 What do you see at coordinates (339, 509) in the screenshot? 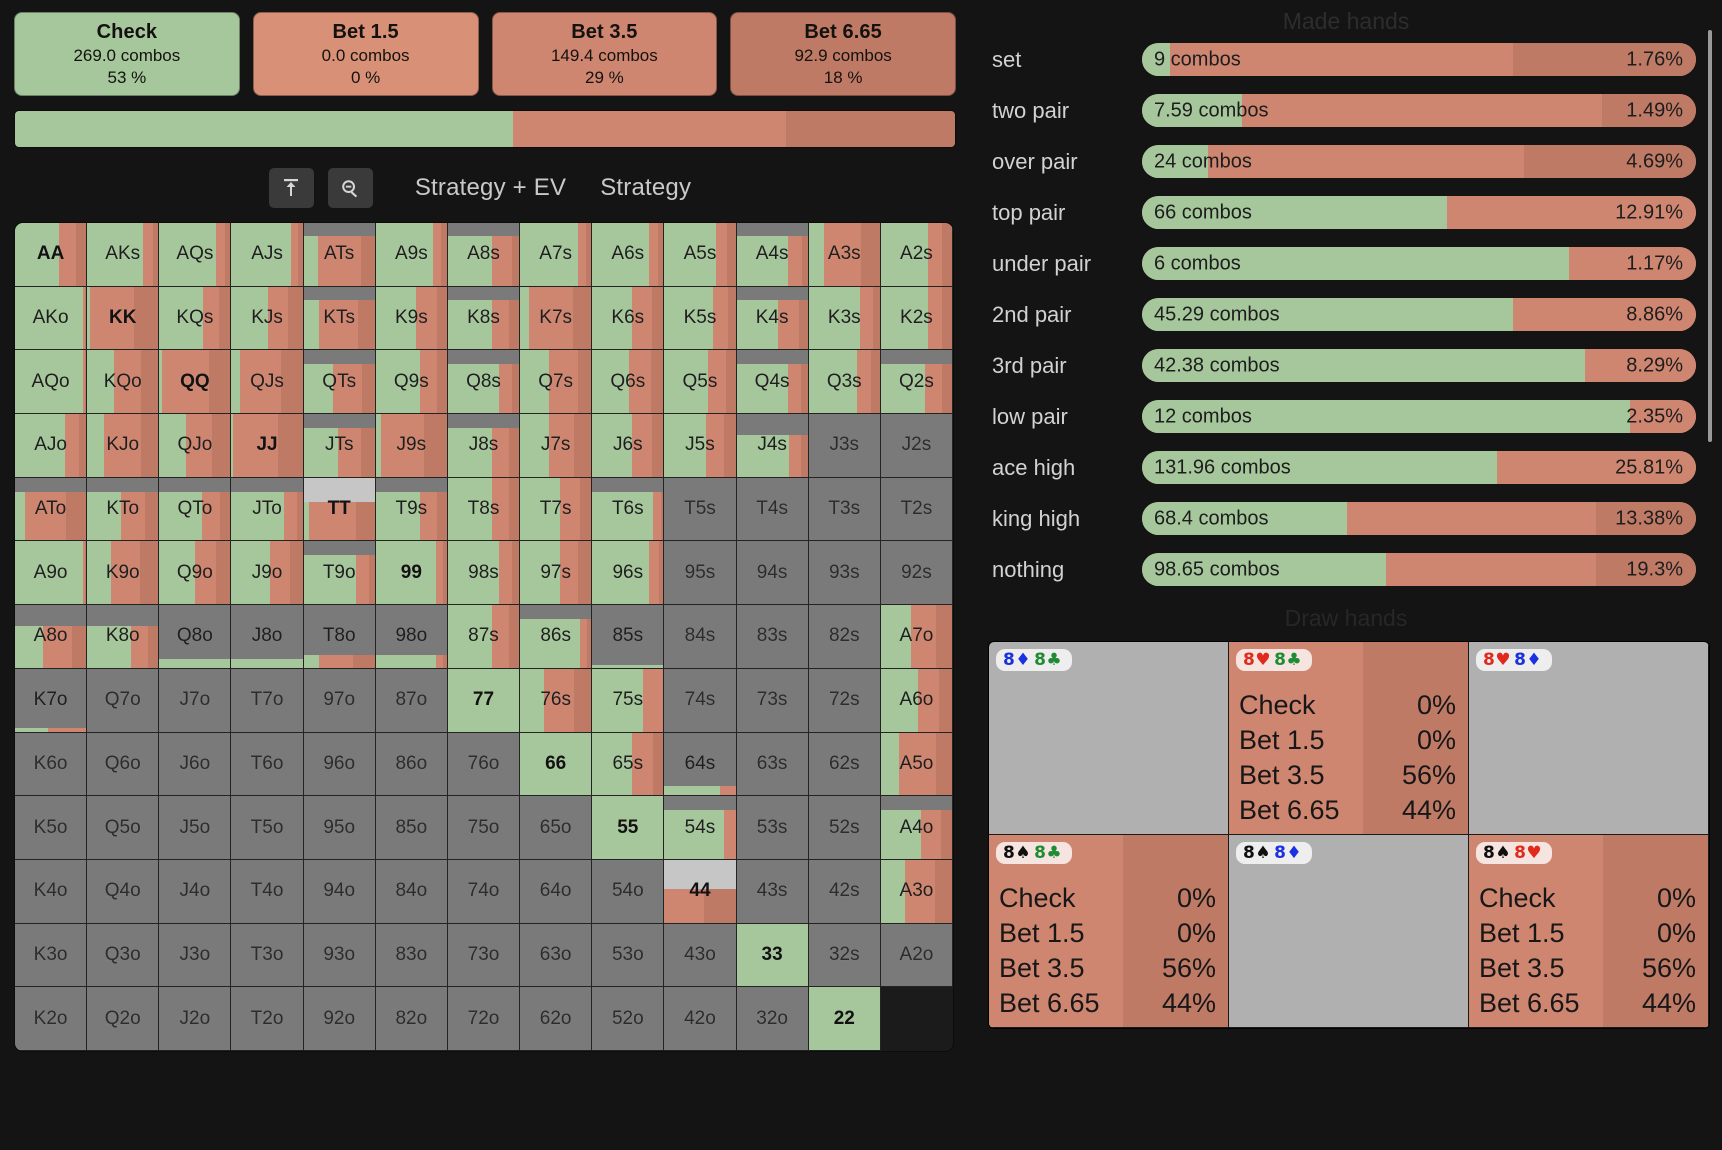
I see `matrix-cell-TT: TT` at bounding box center [339, 509].